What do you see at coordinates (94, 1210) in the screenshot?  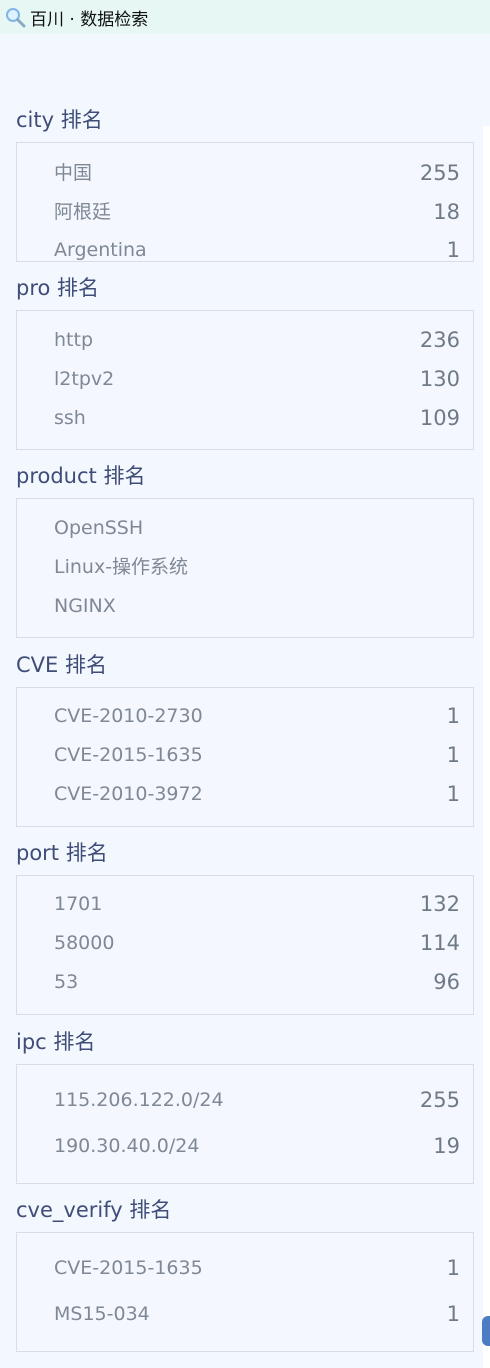 I see `section-title-cve-verify: cve_verify 排名` at bounding box center [94, 1210].